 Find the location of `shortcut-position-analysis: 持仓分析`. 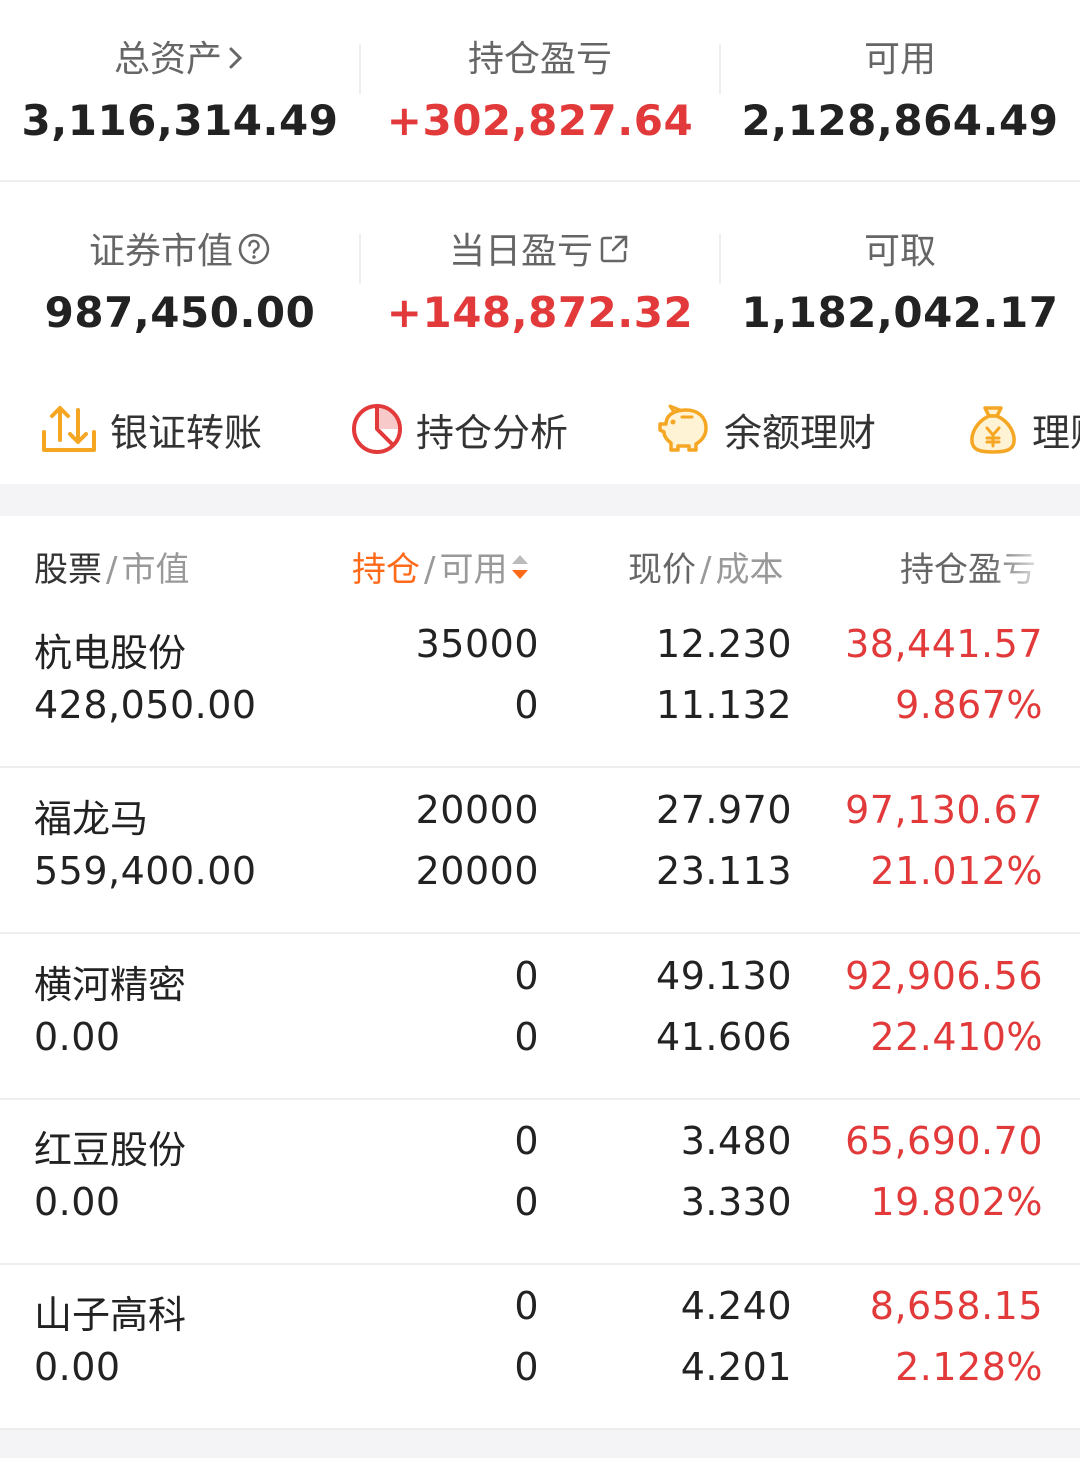

shortcut-position-analysis: 持仓分析 is located at coordinates (459, 429).